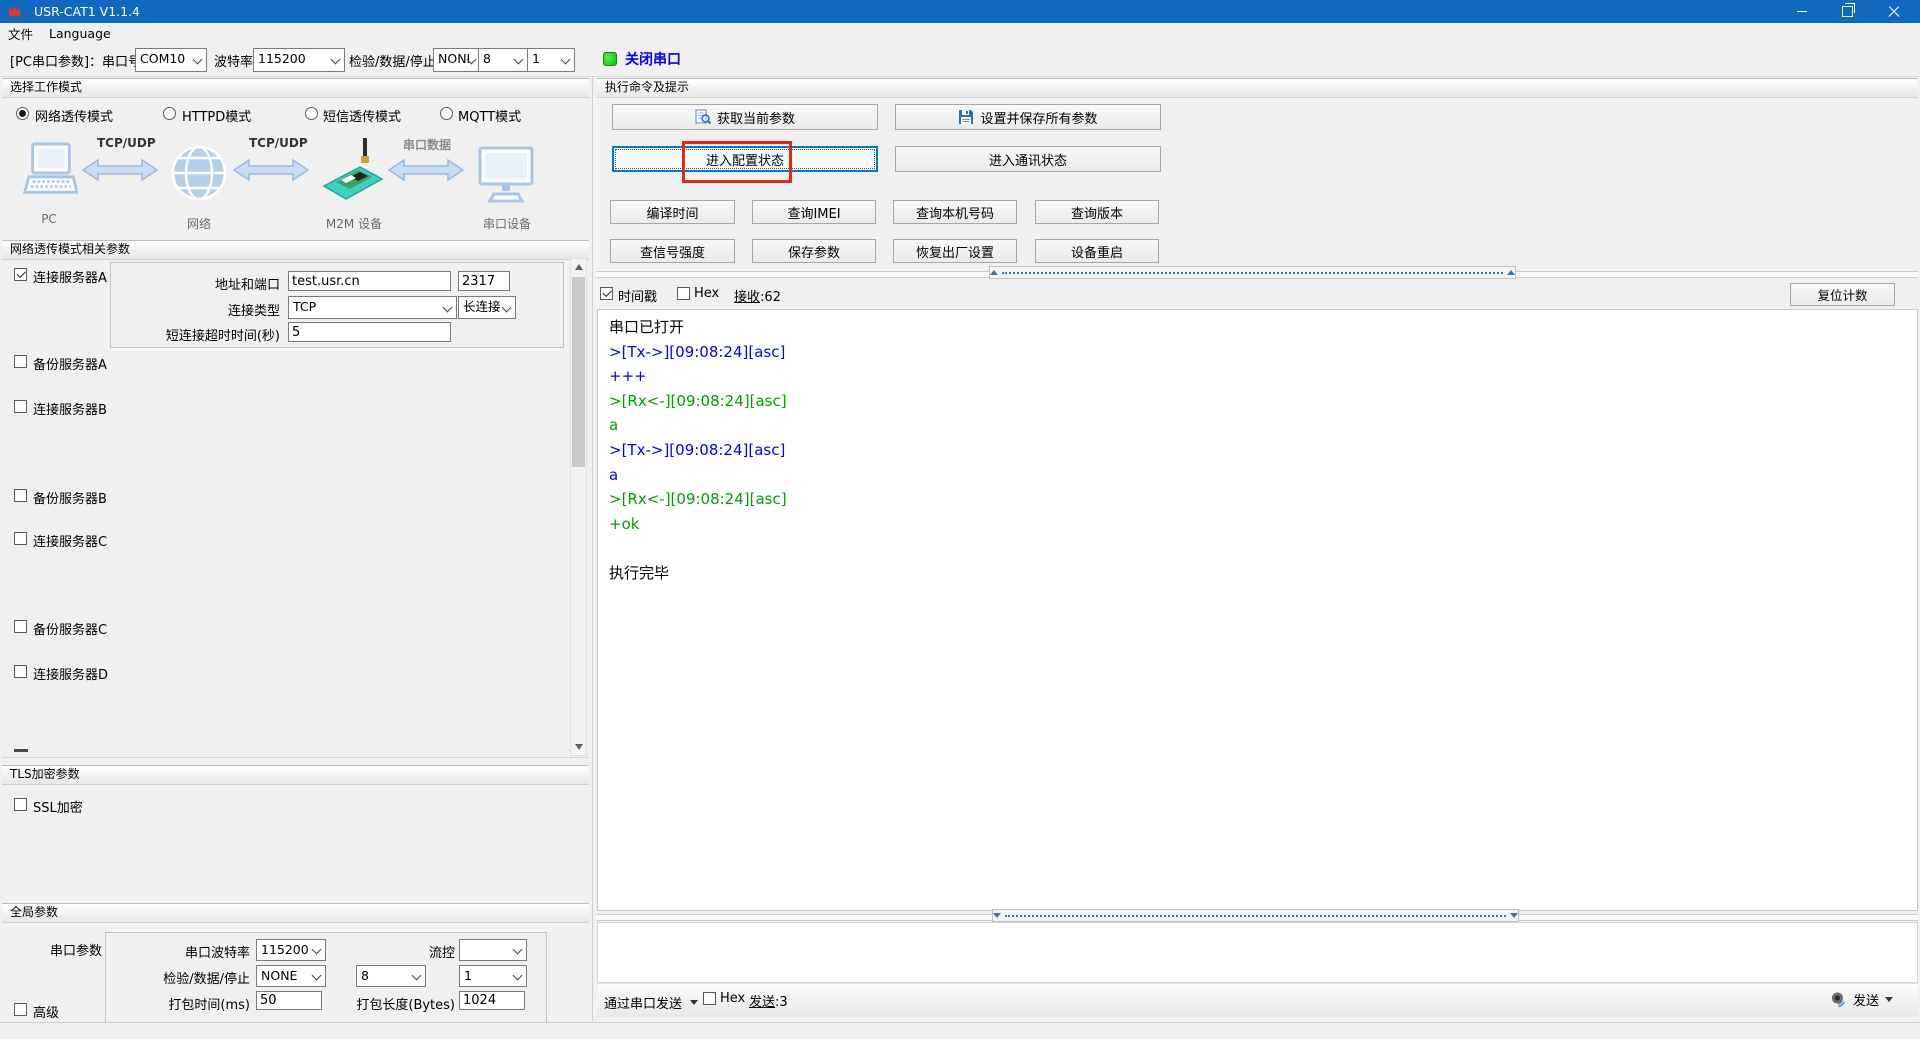 The width and height of the screenshot is (1920, 1039). I want to click on server-a-checkbox, so click(20, 274).